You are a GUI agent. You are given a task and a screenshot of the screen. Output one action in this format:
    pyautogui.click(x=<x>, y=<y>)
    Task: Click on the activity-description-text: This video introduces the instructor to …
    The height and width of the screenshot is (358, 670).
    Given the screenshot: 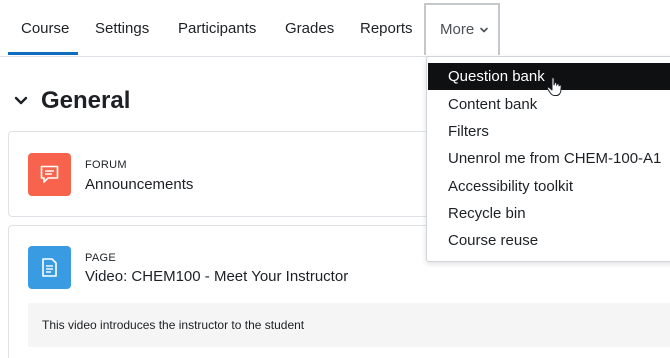 What is the action you would take?
    pyautogui.click(x=173, y=325)
    